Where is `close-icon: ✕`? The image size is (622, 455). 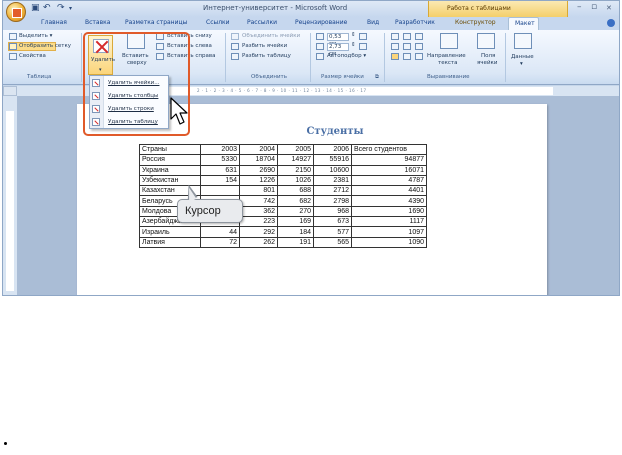 close-icon: ✕ is located at coordinates (609, 8).